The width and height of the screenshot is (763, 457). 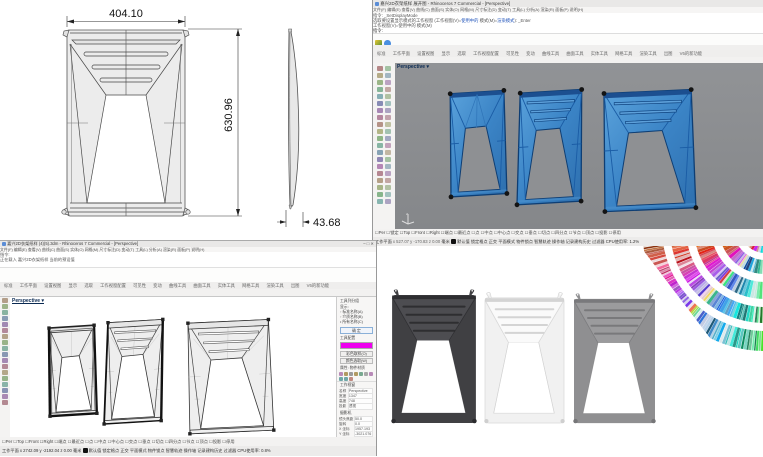 I want to click on svg-text: 630.96, so click(x=229, y=115).